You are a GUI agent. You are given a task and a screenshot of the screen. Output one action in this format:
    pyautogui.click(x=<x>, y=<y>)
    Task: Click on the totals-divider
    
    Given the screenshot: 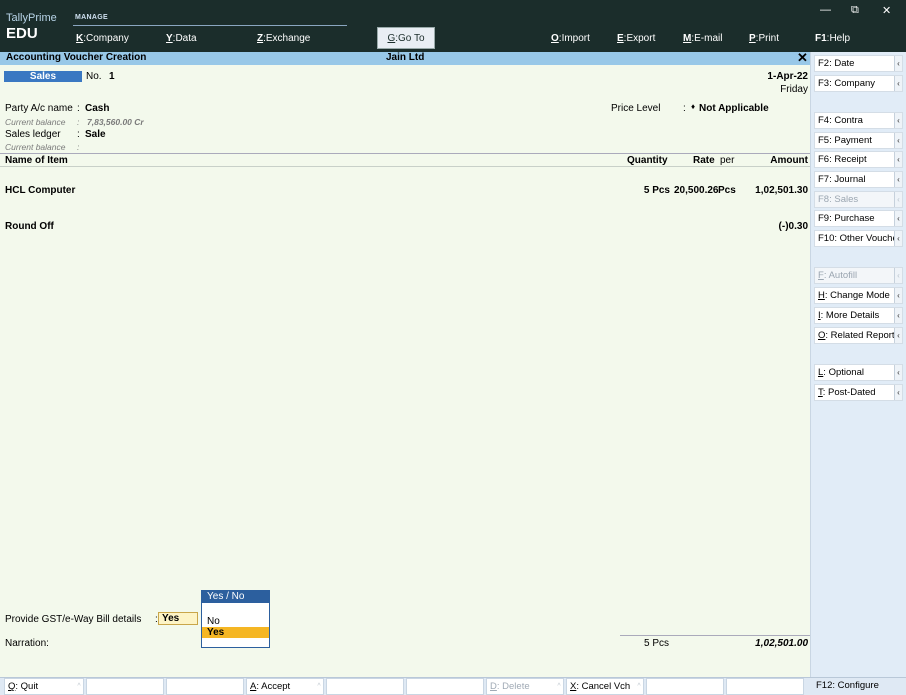 What is the action you would take?
    pyautogui.click(x=715, y=635)
    